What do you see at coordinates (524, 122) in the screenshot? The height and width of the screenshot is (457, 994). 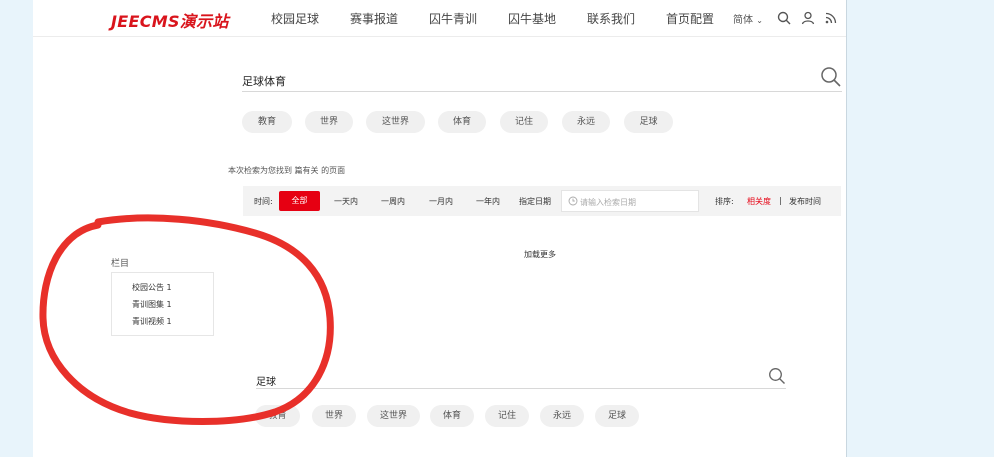 I see `tag-remember: 记住` at bounding box center [524, 122].